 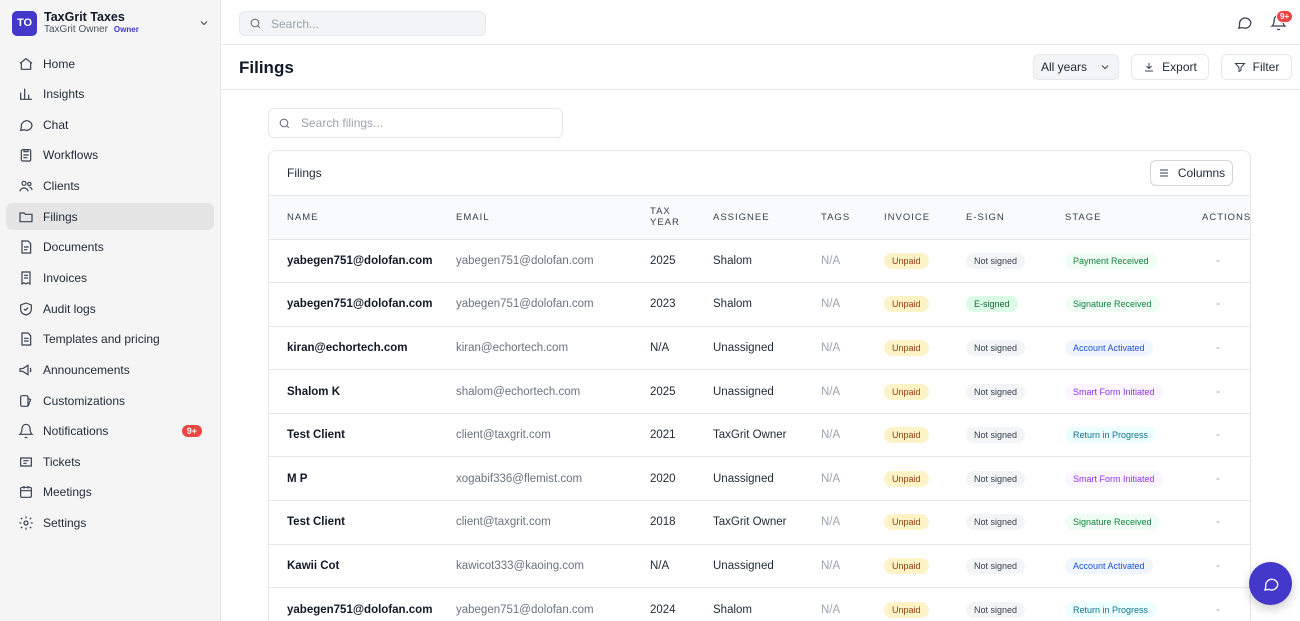 What do you see at coordinates (378, 23) in the screenshot?
I see `global-search-input` at bounding box center [378, 23].